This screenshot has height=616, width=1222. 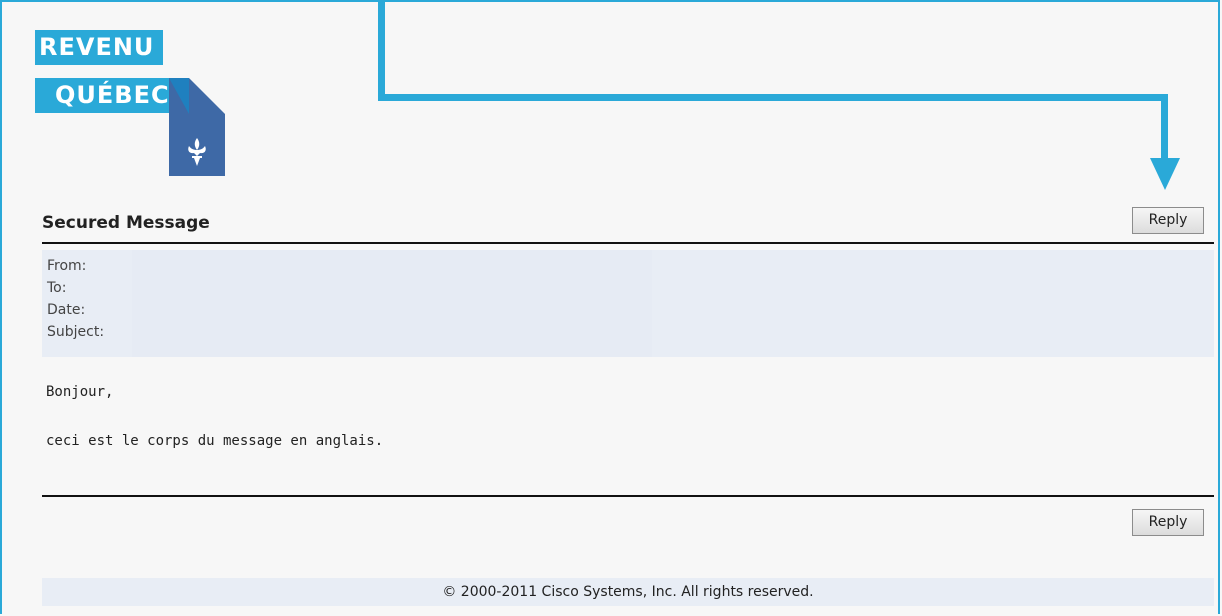 I want to click on page-title: Secured Message, so click(x=126, y=223).